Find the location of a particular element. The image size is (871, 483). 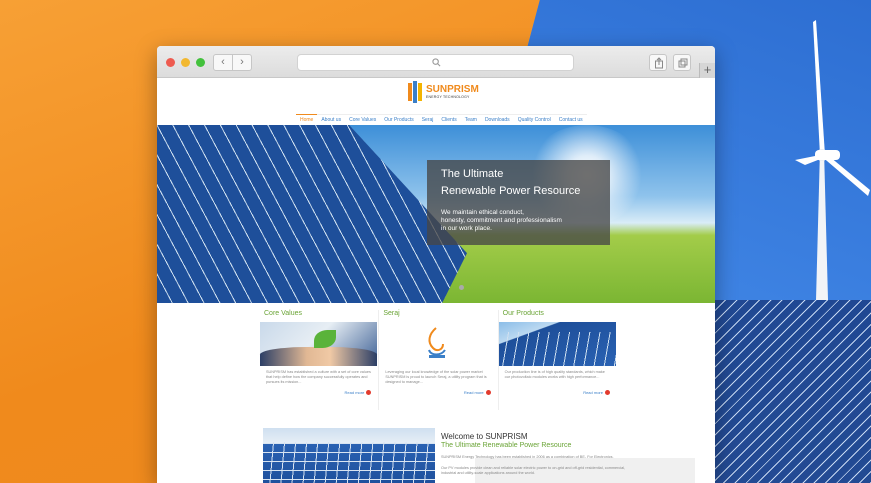

tabs-icon is located at coordinates (683, 63).